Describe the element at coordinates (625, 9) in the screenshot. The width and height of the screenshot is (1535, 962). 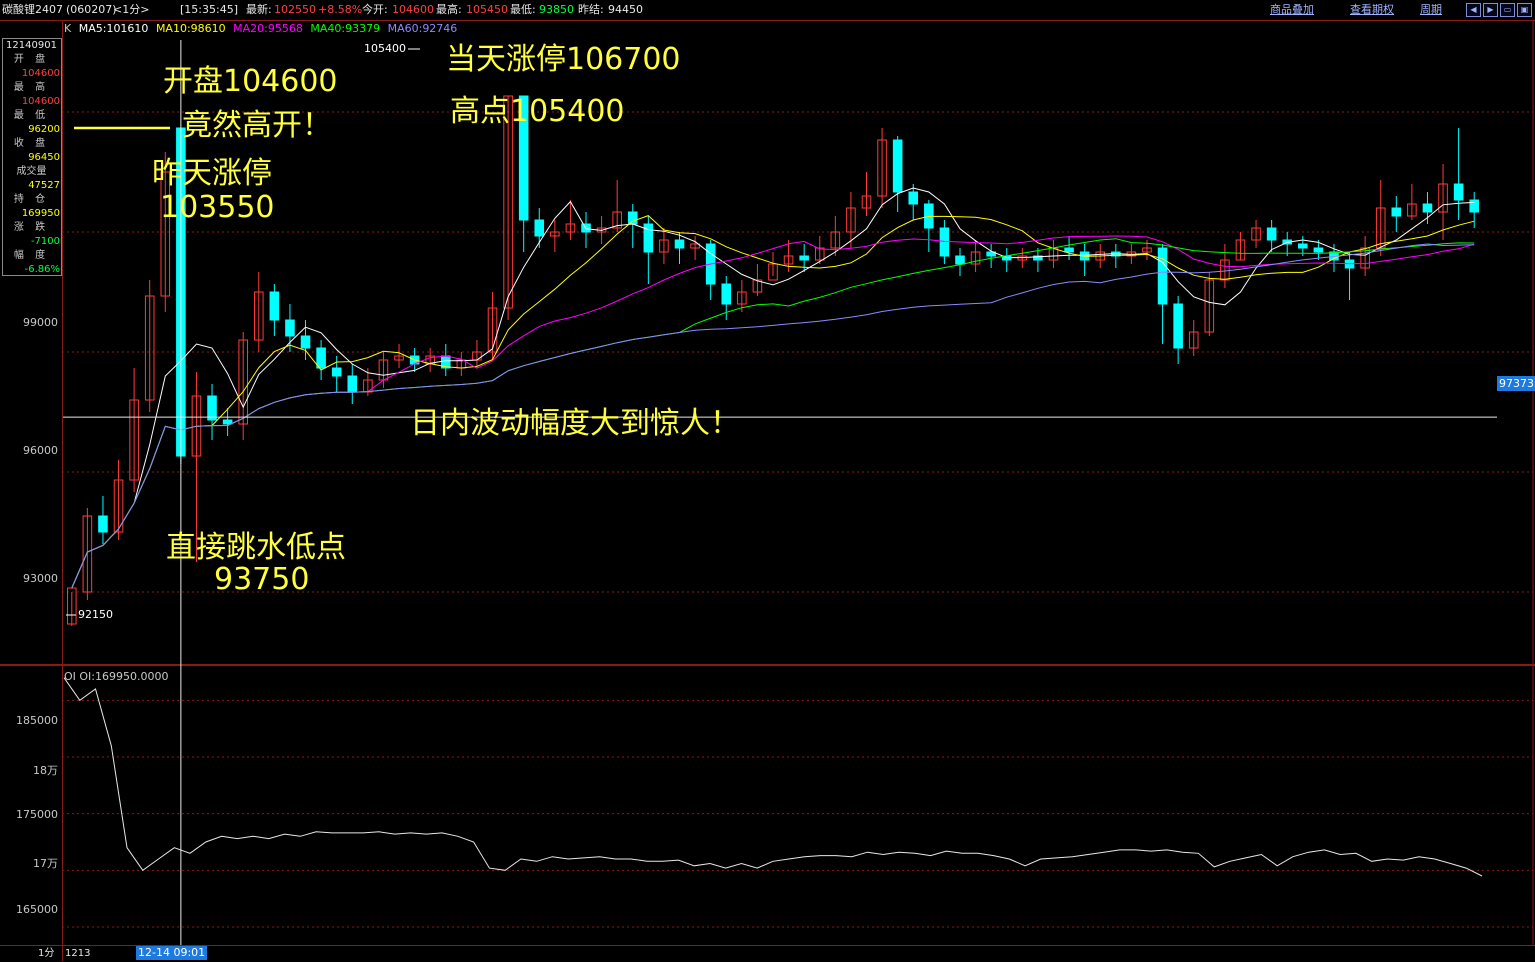
I see `prev-close-value: 94450` at that location.